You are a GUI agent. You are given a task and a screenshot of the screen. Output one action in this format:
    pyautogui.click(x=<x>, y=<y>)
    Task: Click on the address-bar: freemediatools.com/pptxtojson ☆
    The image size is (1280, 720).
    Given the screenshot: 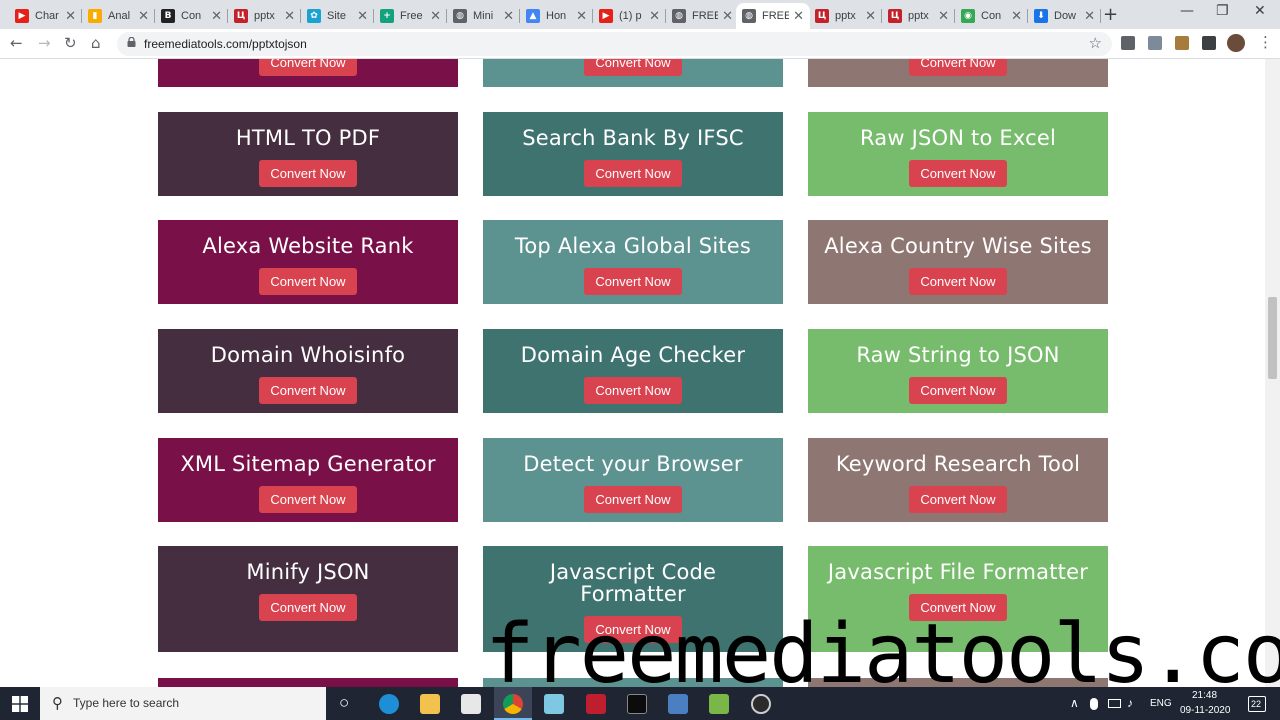 What is the action you would take?
    pyautogui.click(x=614, y=44)
    